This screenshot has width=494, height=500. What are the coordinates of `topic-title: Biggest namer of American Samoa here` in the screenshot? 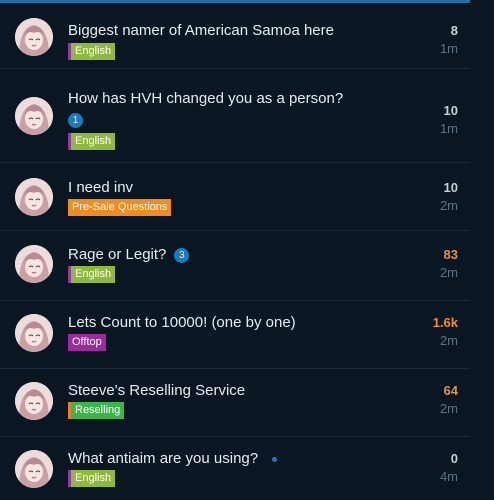 It's located at (201, 31).